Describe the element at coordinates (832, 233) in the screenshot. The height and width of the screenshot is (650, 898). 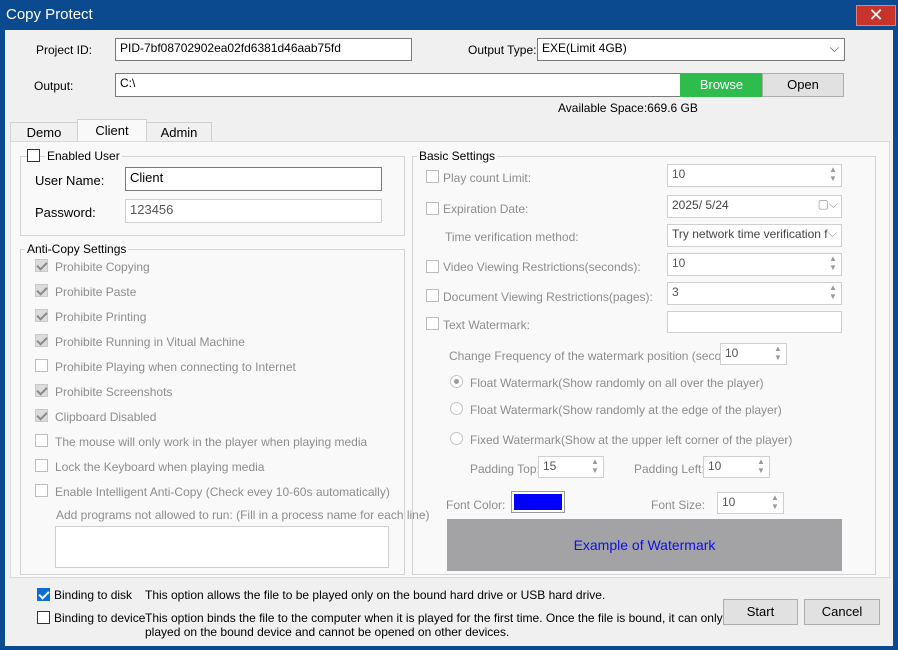
I see `chevron-down-icon: ⌵` at that location.